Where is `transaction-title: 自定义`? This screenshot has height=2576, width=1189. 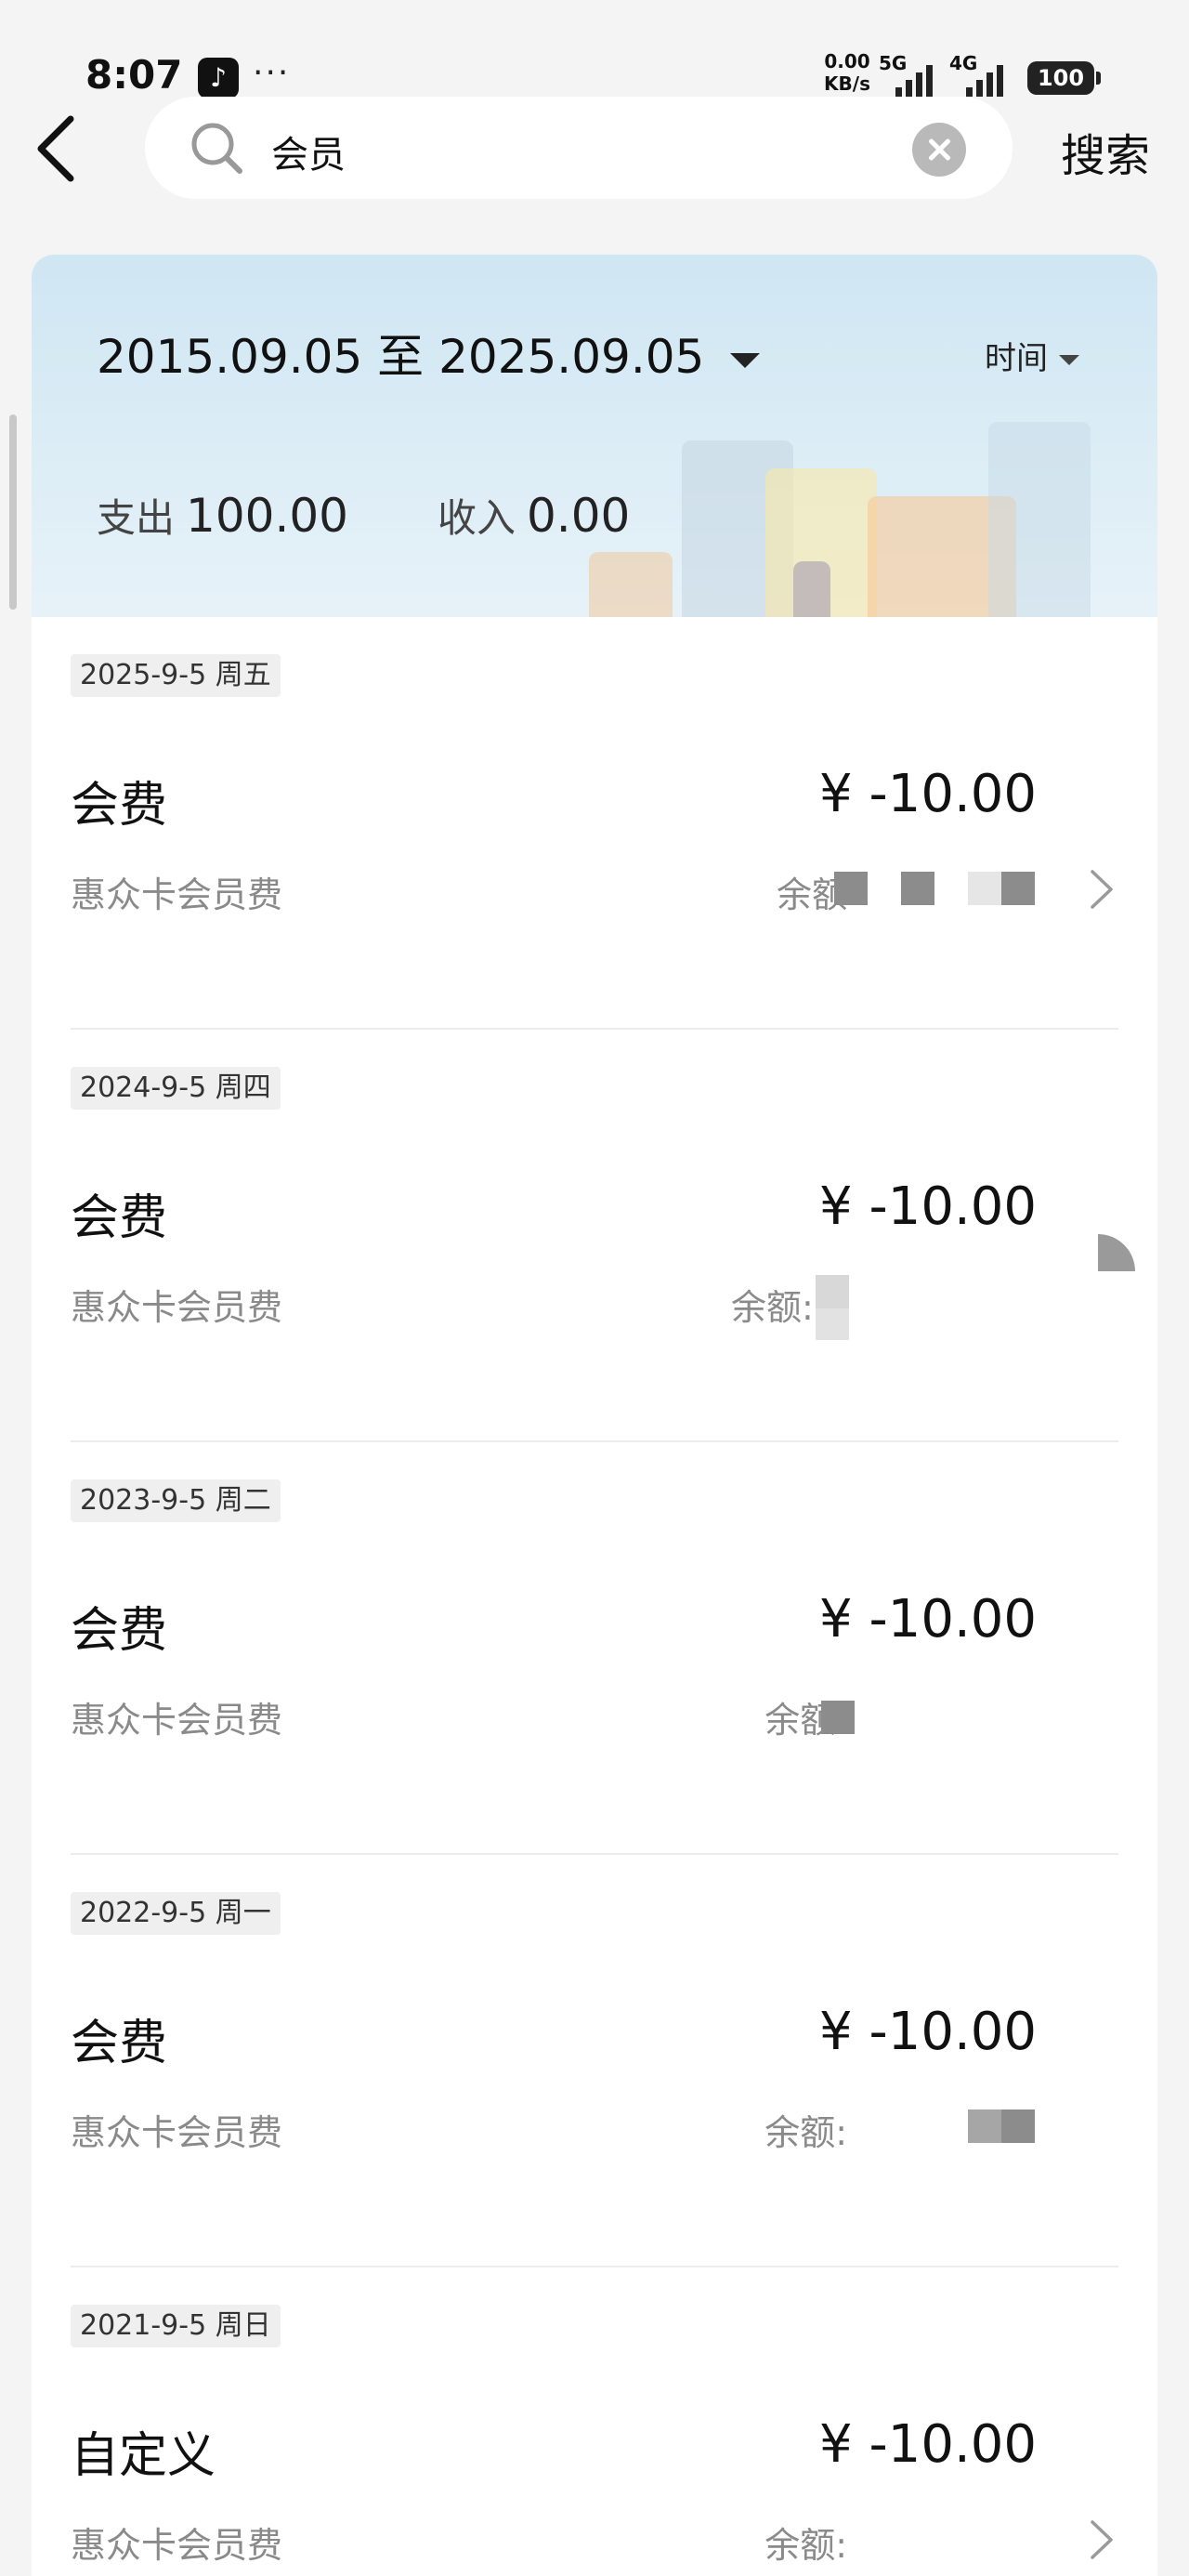 transaction-title: 自定义 is located at coordinates (143, 2456).